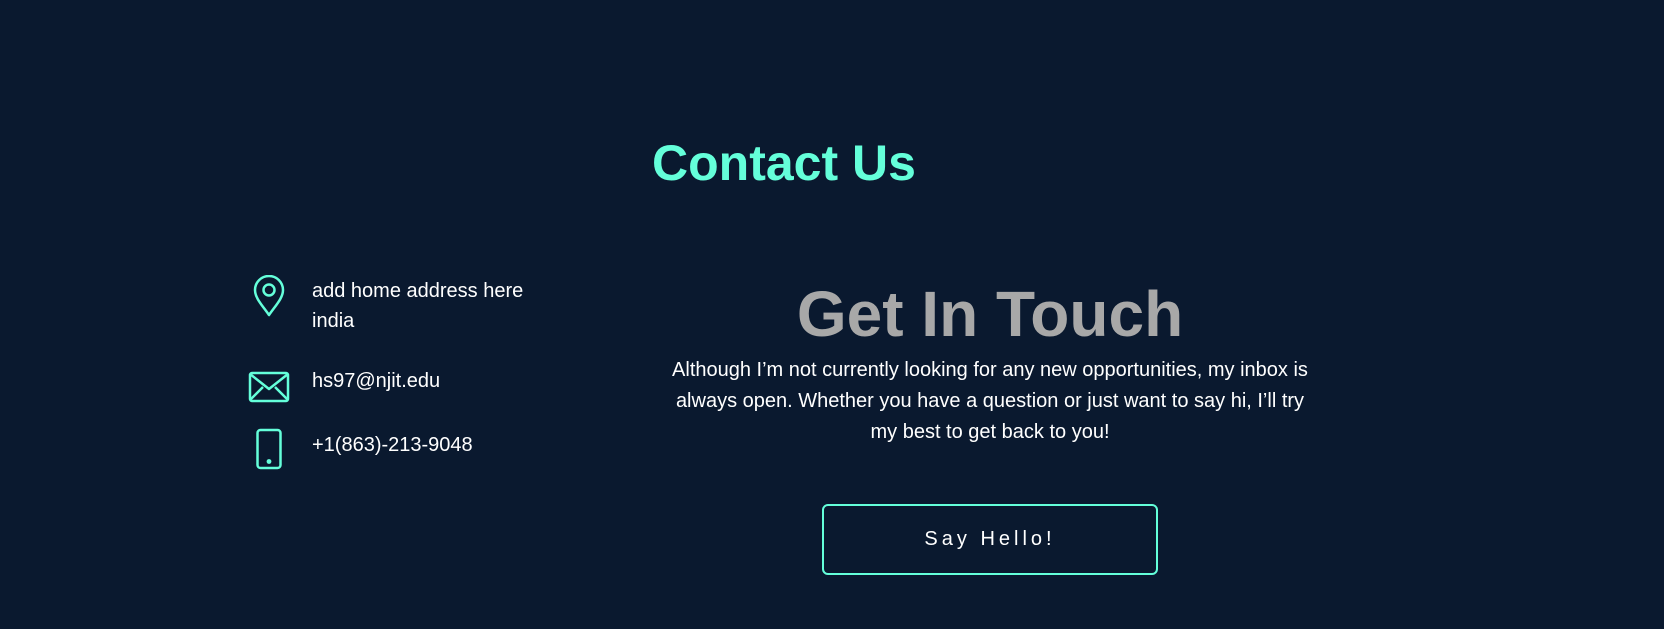 This screenshot has width=1664, height=629. I want to click on contact-phone: +1(863)-213-9048, so click(360, 449).